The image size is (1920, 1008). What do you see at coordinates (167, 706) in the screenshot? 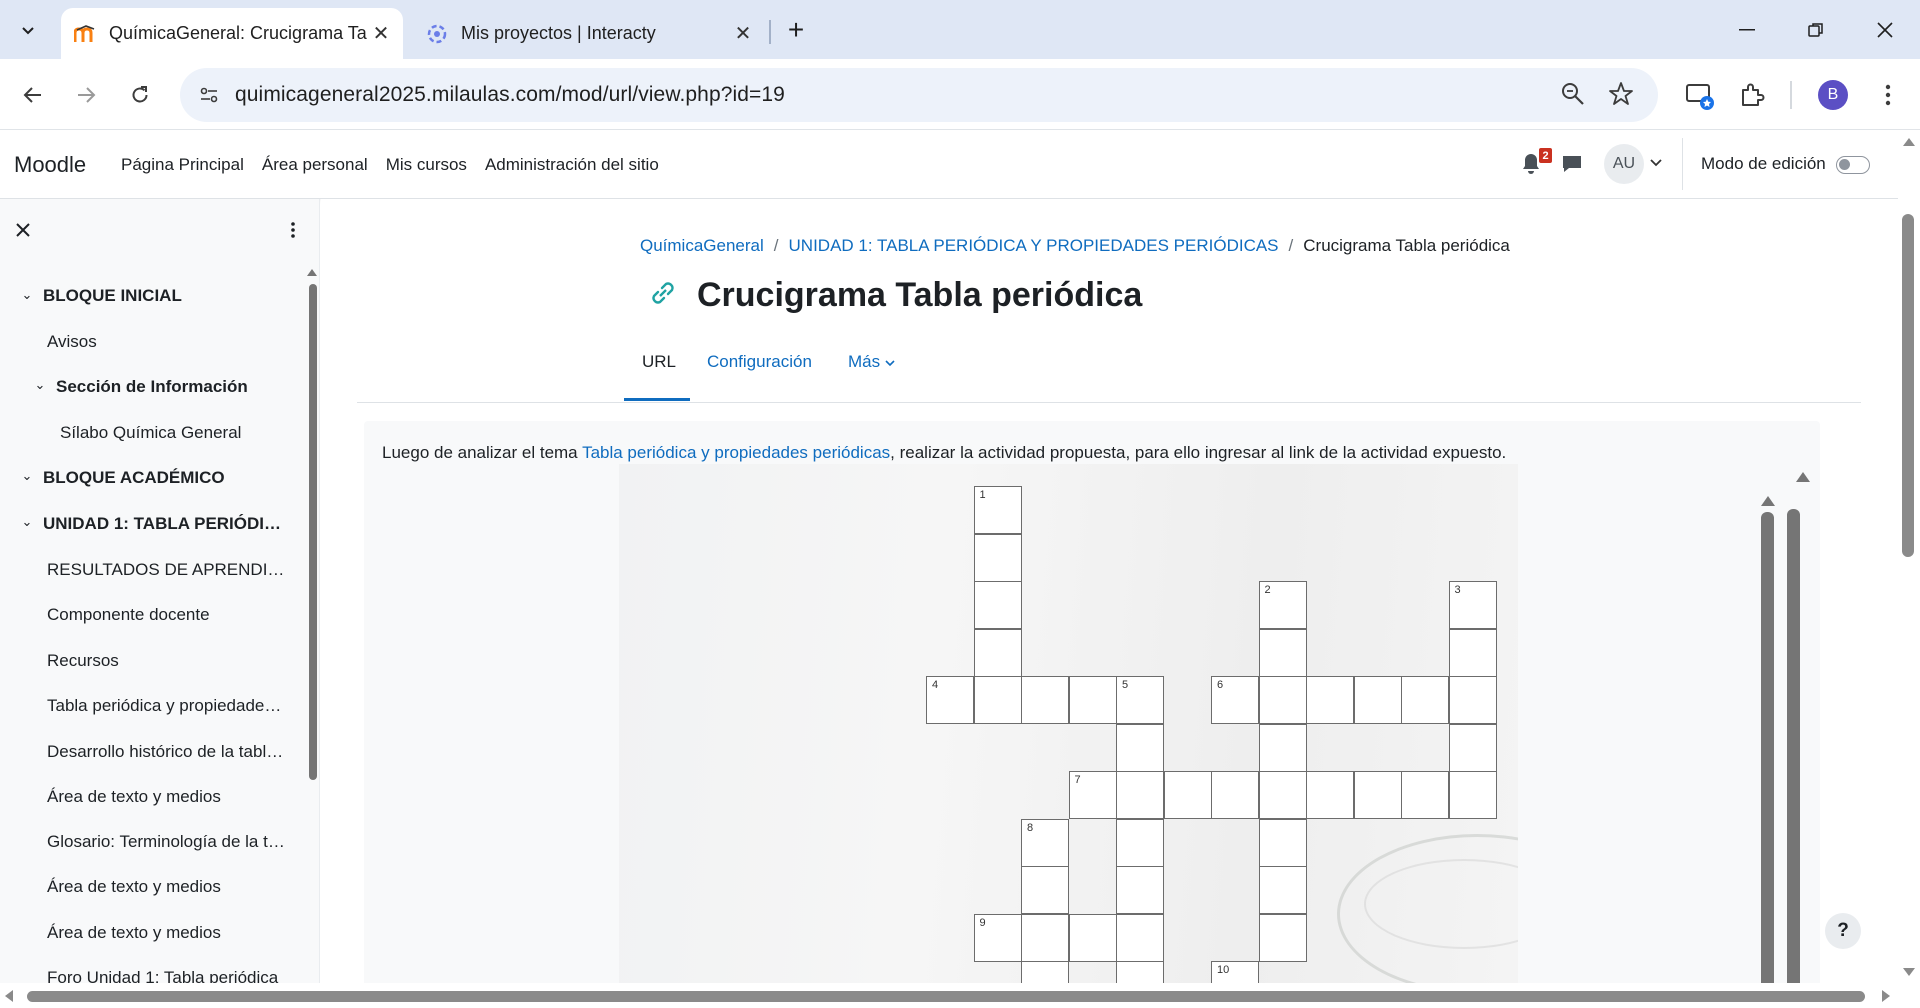
I see `course-index-item: Tabla periódica y propiedades periódicas` at bounding box center [167, 706].